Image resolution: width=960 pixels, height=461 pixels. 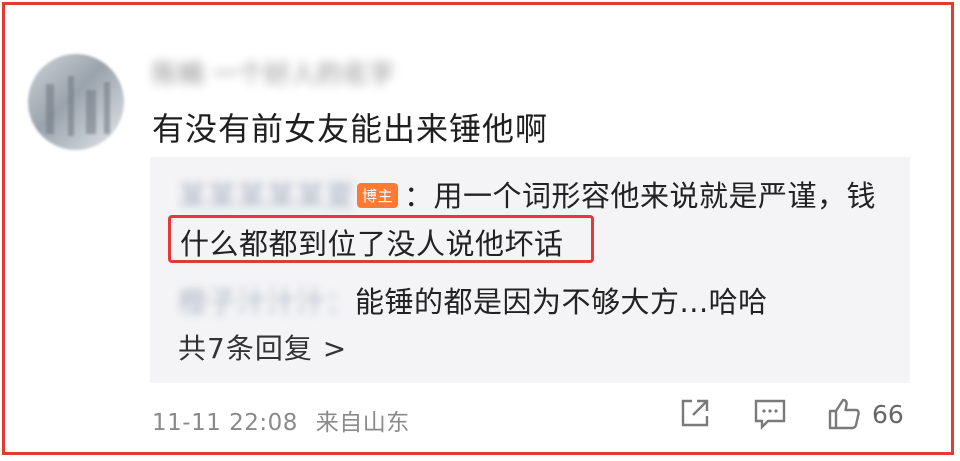 I want to click on reply-item: 某某某某某夏 博主 ：用一个词形容他来说就是严谨，钱, so click(x=527, y=194).